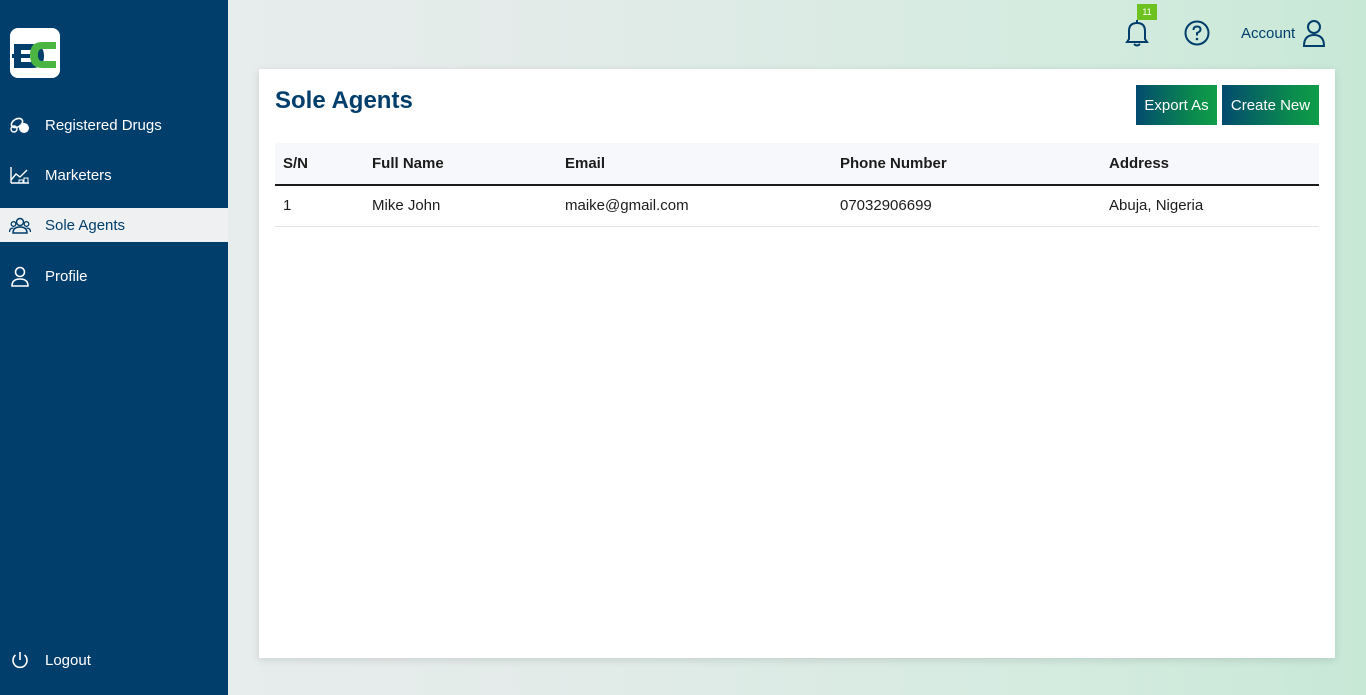 The height and width of the screenshot is (695, 1366). Describe the element at coordinates (1268, 33) in the screenshot. I see `account-label: Account` at that location.